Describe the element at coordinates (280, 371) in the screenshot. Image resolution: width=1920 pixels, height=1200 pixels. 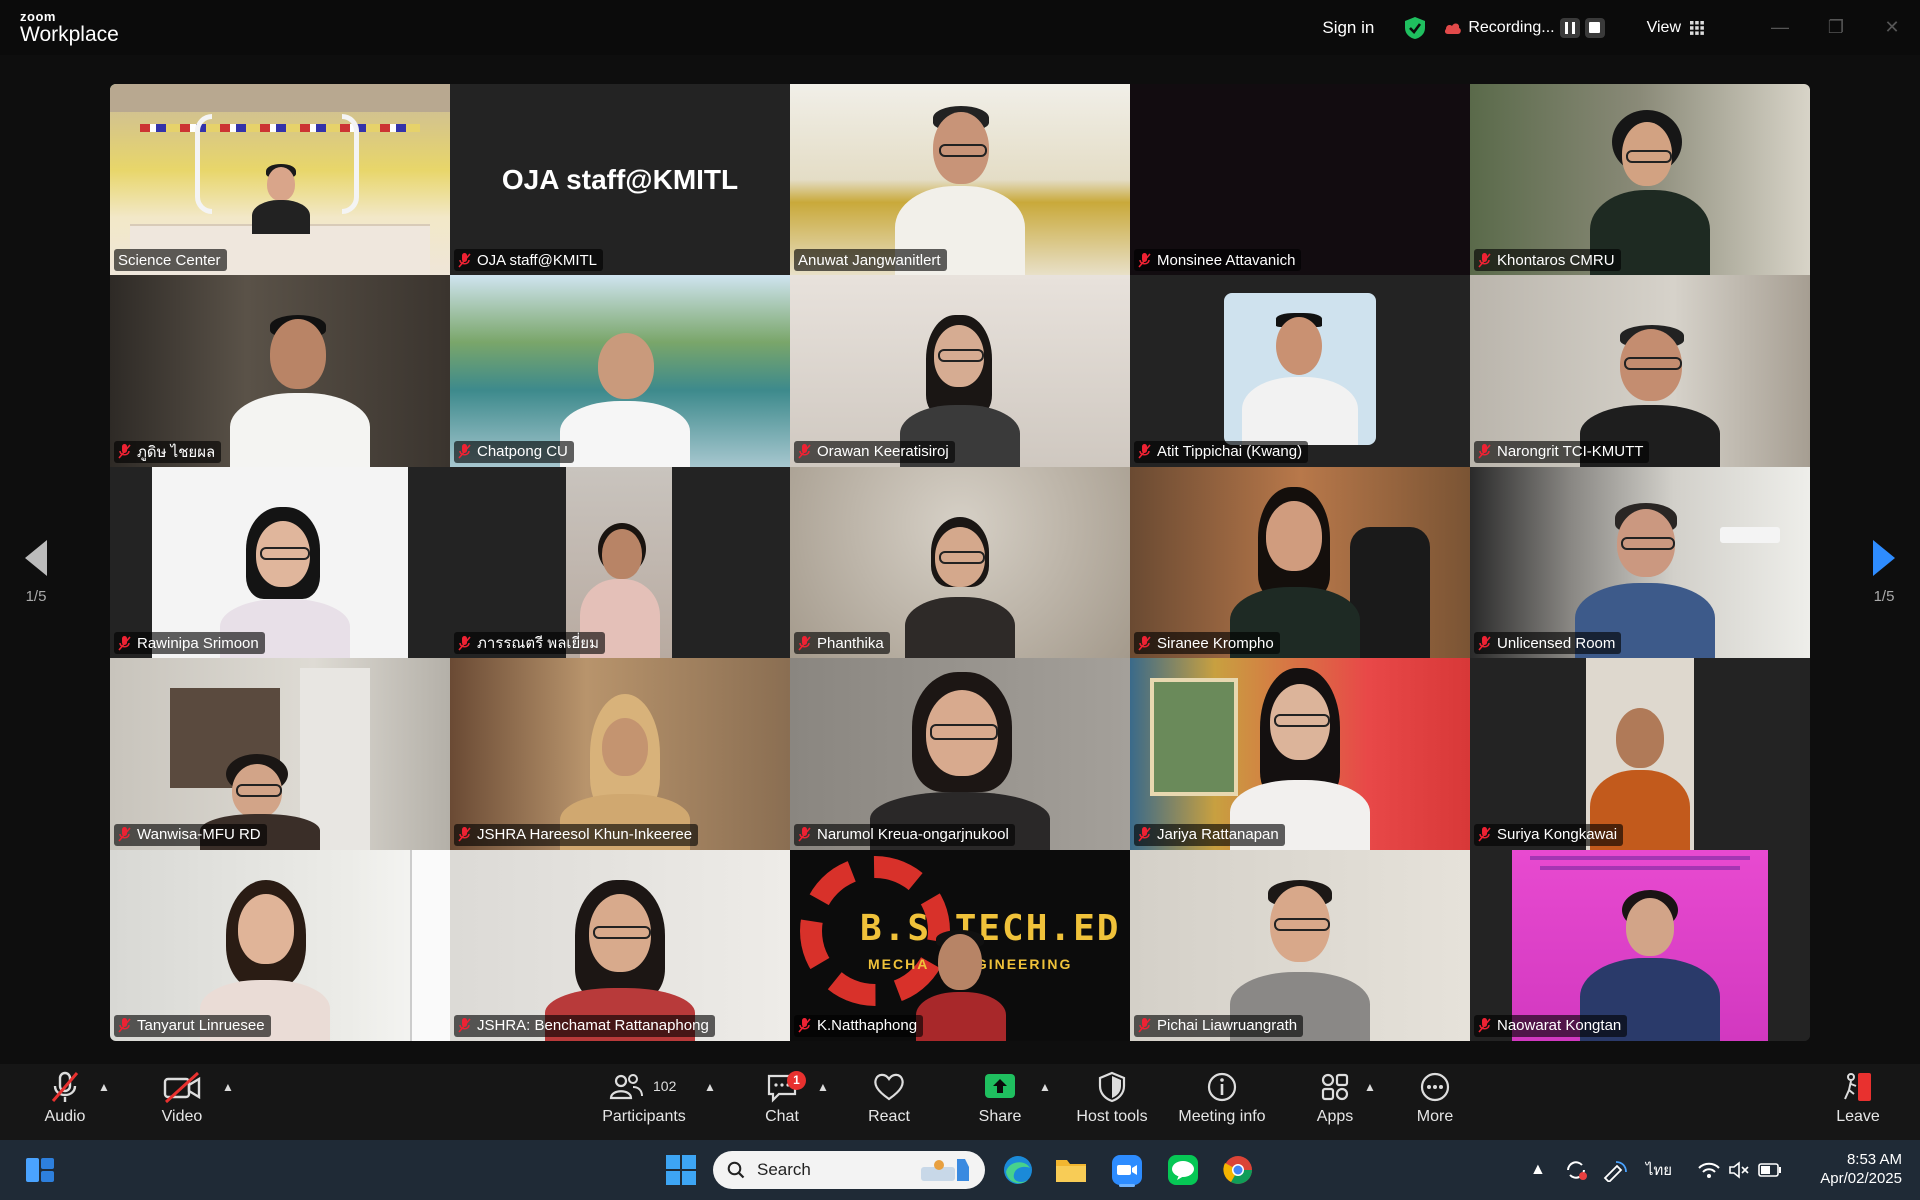
I see `participant-tile: ภูดิษ ไชยผล` at that location.